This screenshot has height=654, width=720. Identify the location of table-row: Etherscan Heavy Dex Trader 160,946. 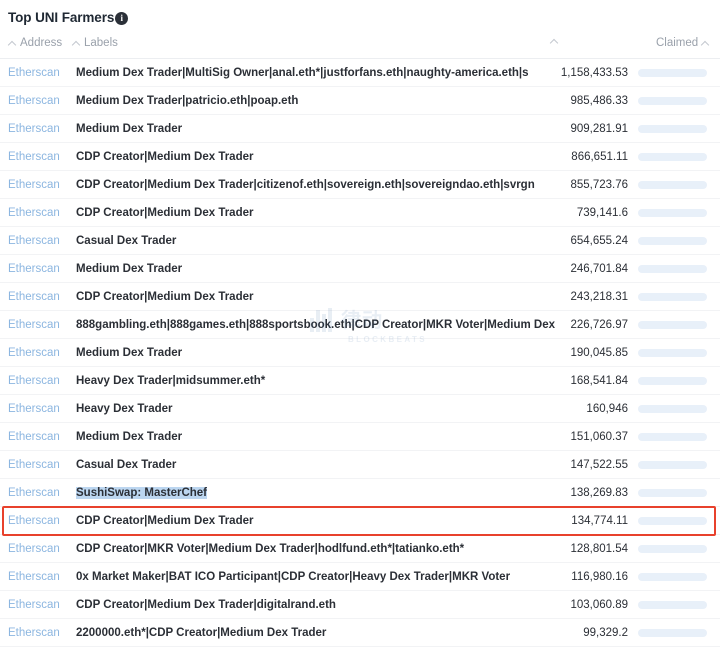
(360, 409).